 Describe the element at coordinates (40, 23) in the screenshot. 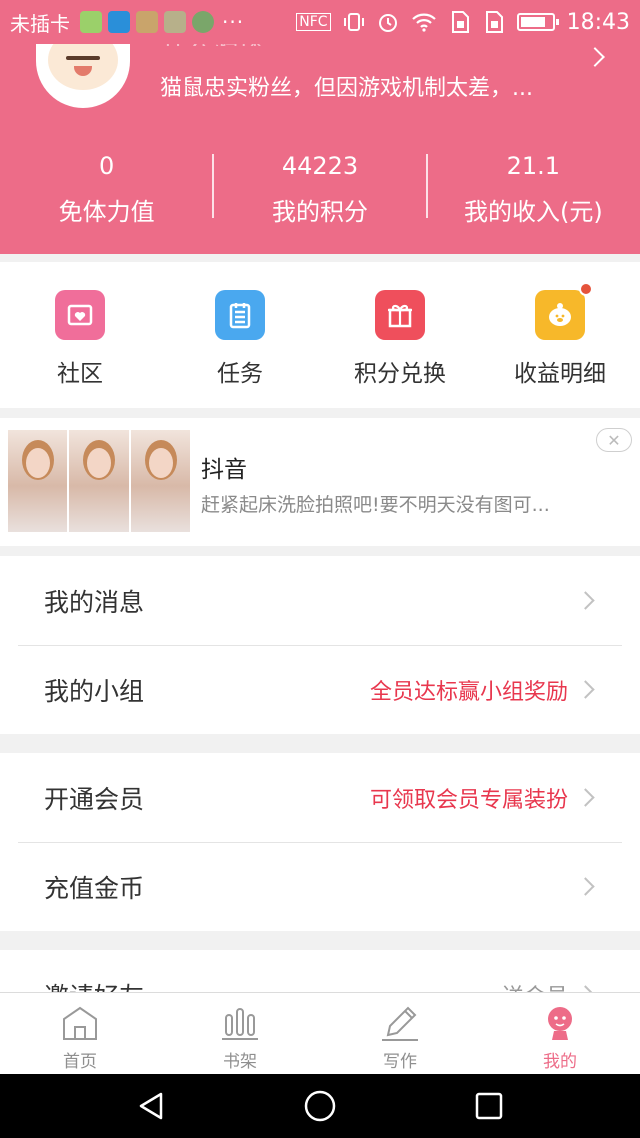

I see `carrier-label: 未插卡` at that location.